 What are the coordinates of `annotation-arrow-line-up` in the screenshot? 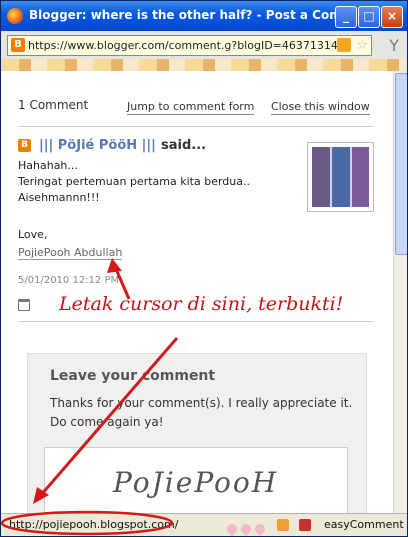 It's located at (122, 284).